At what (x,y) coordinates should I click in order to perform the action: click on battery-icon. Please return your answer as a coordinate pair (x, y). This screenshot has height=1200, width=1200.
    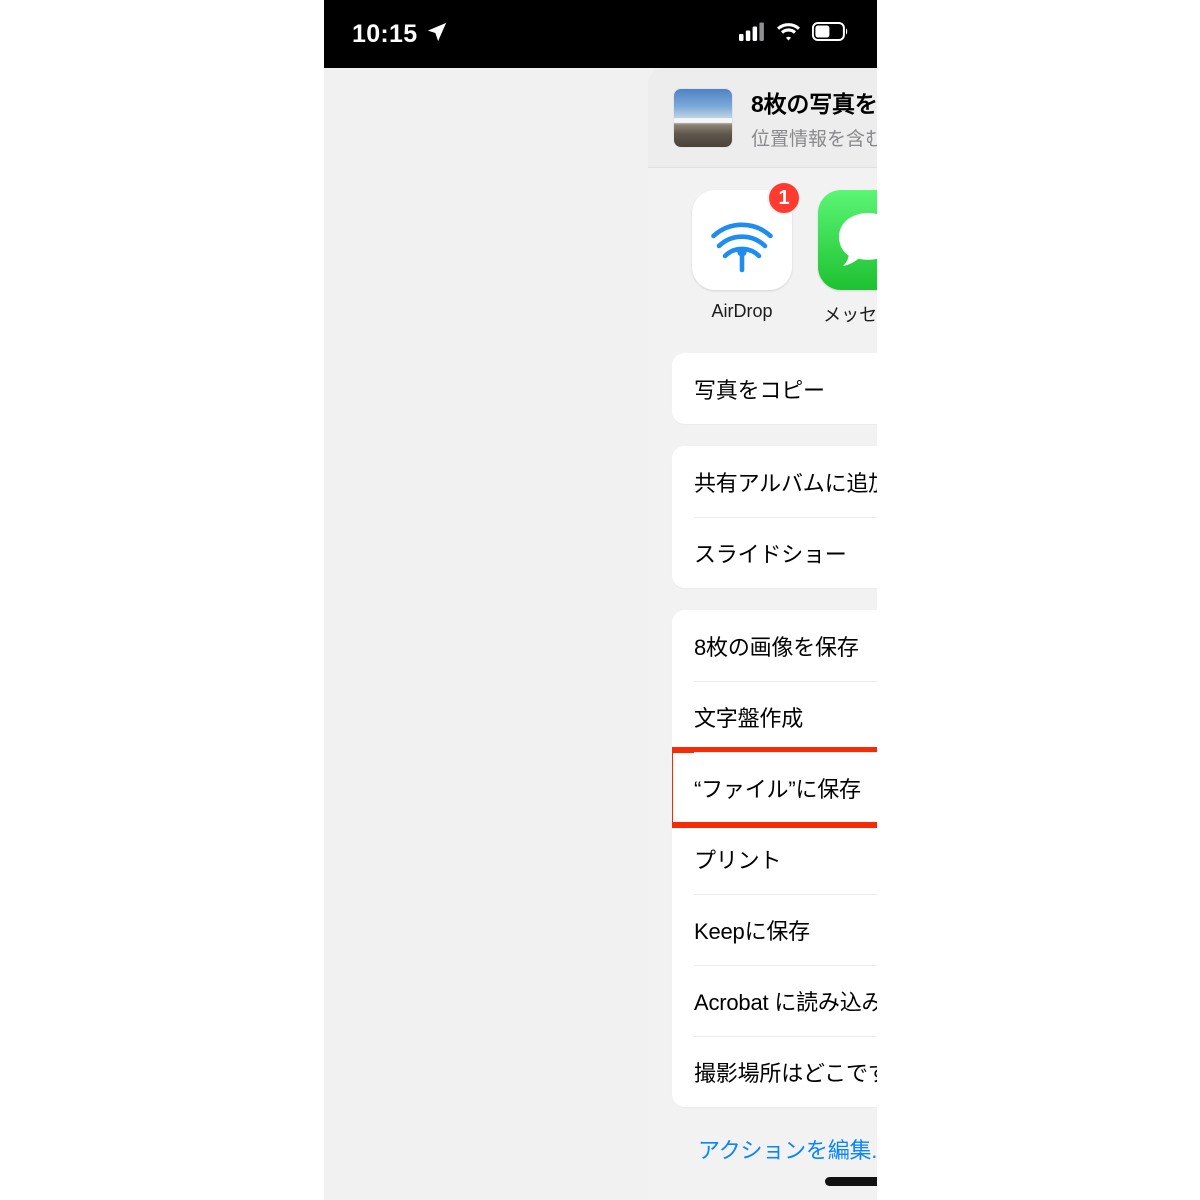
    Looking at the image, I should click on (830, 34).